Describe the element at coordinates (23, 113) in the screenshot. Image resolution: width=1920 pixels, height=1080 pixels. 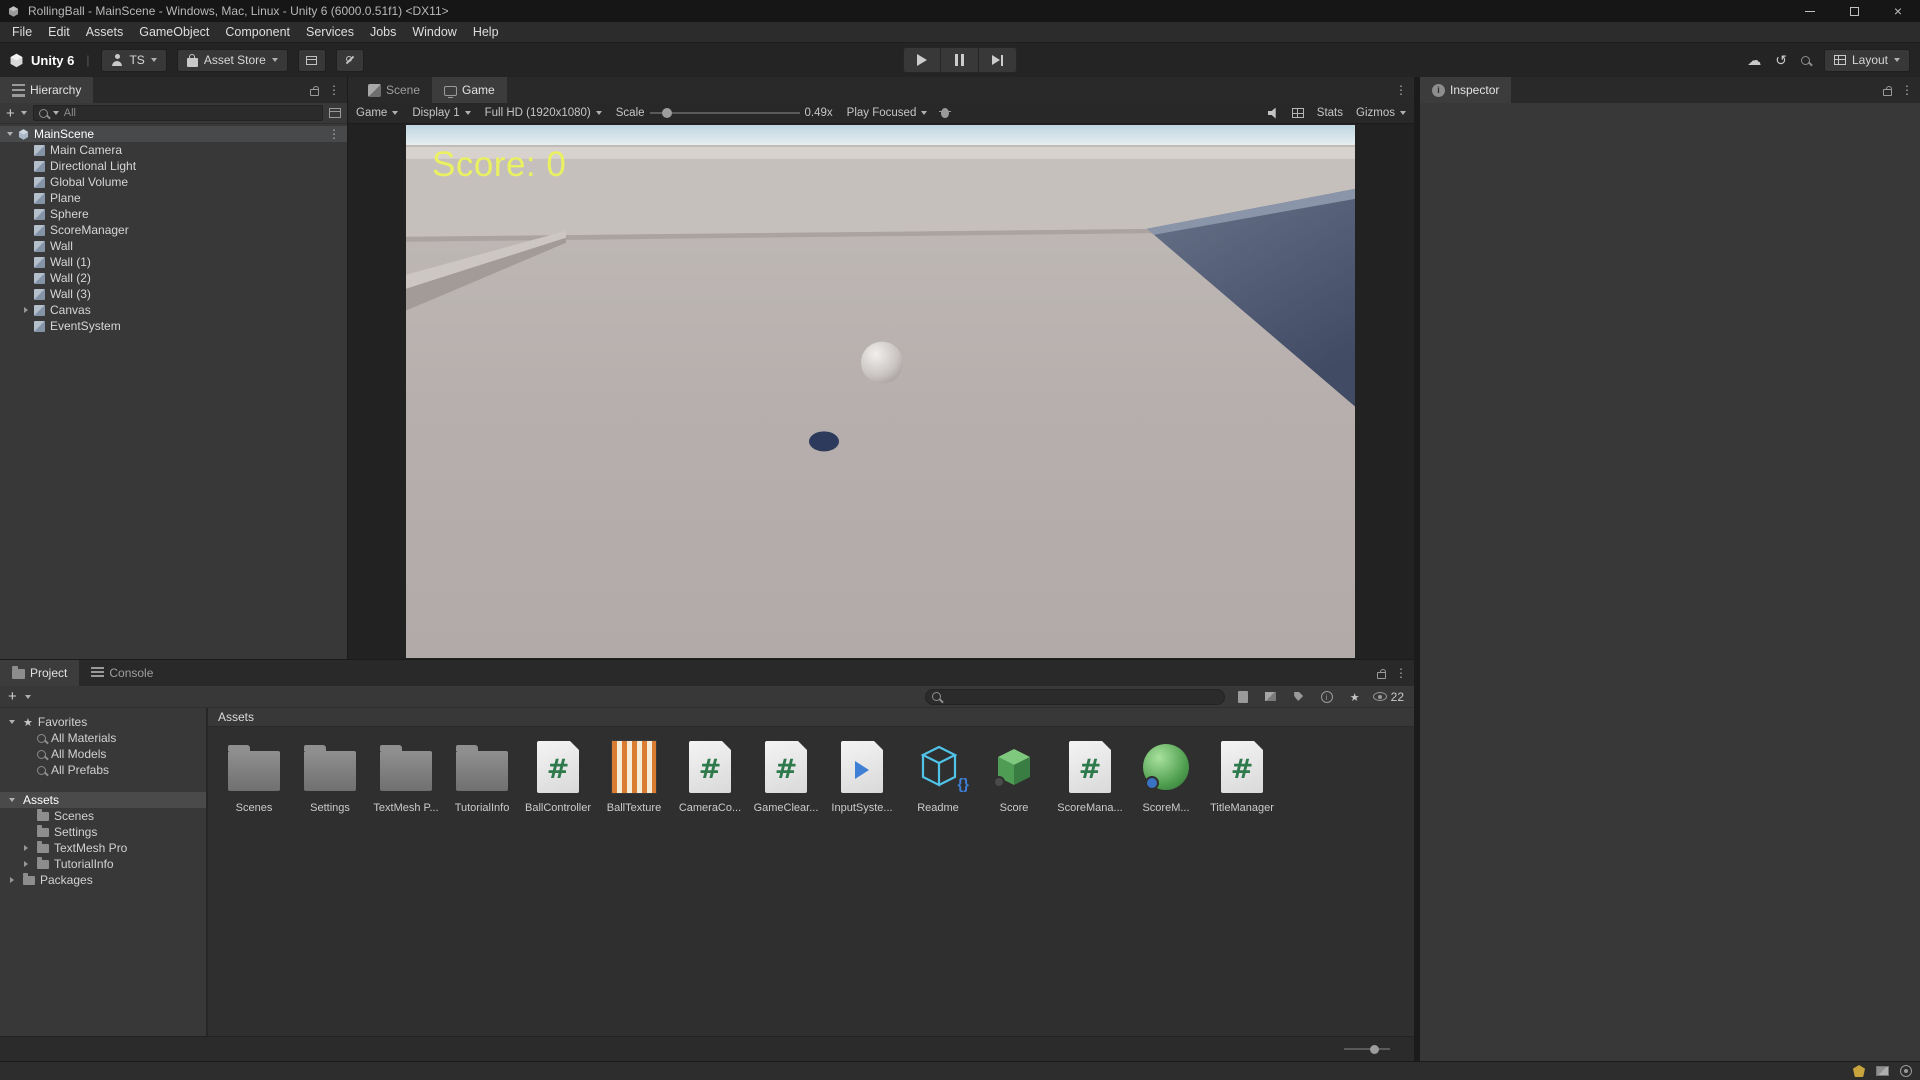
I see `chevron-down-icon` at that location.